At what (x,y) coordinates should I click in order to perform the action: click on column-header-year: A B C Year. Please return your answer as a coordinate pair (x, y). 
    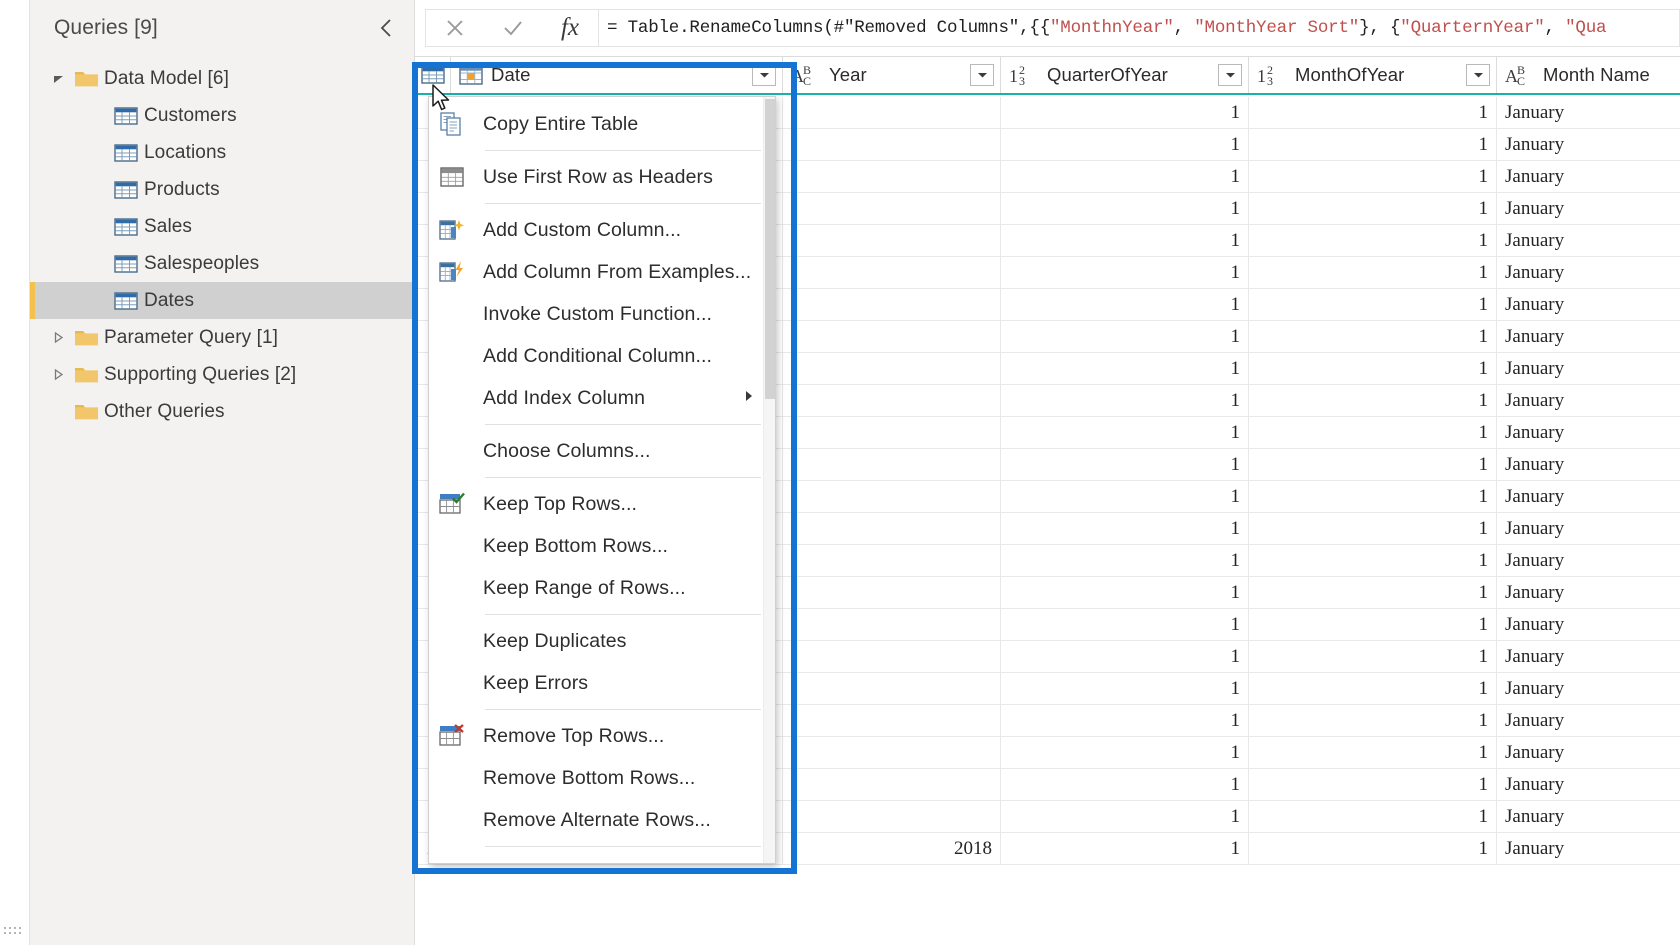
    Looking at the image, I should click on (892, 75).